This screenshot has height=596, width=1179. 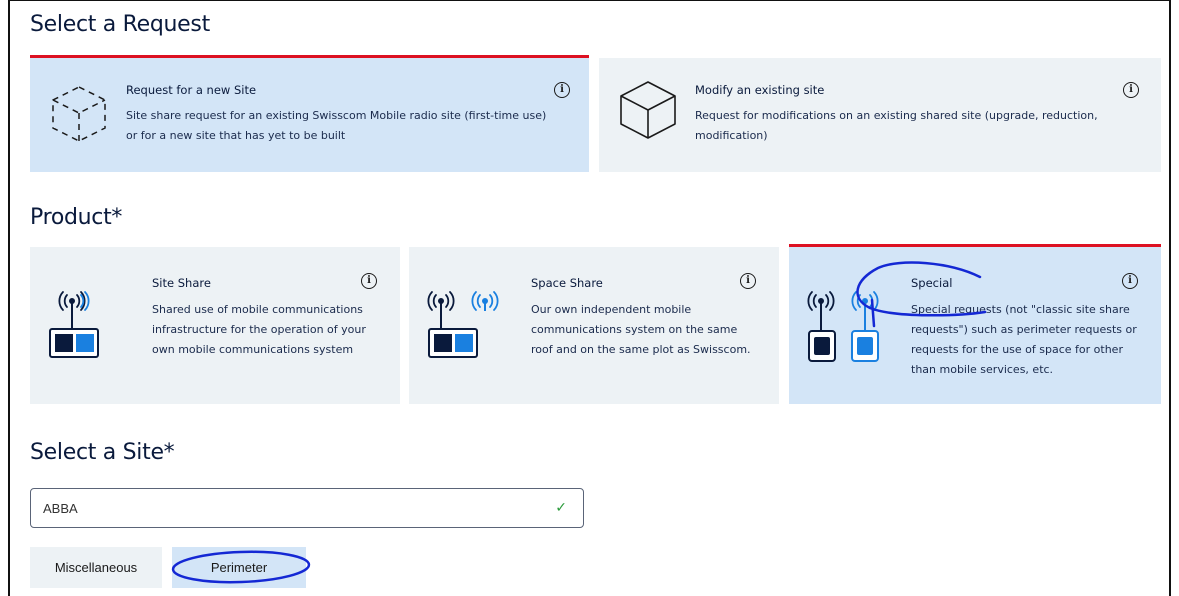 I want to click on cube-icon, so click(x=648, y=112).